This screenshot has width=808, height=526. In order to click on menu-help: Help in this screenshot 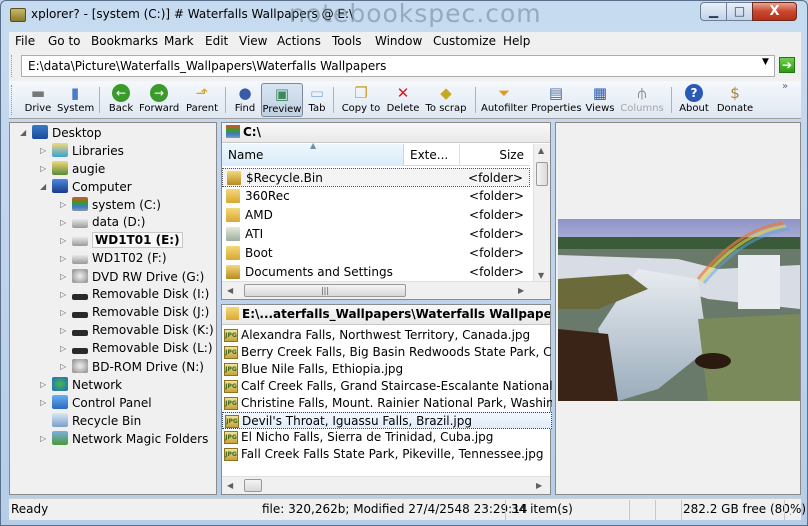, I will do `click(516, 41)`.